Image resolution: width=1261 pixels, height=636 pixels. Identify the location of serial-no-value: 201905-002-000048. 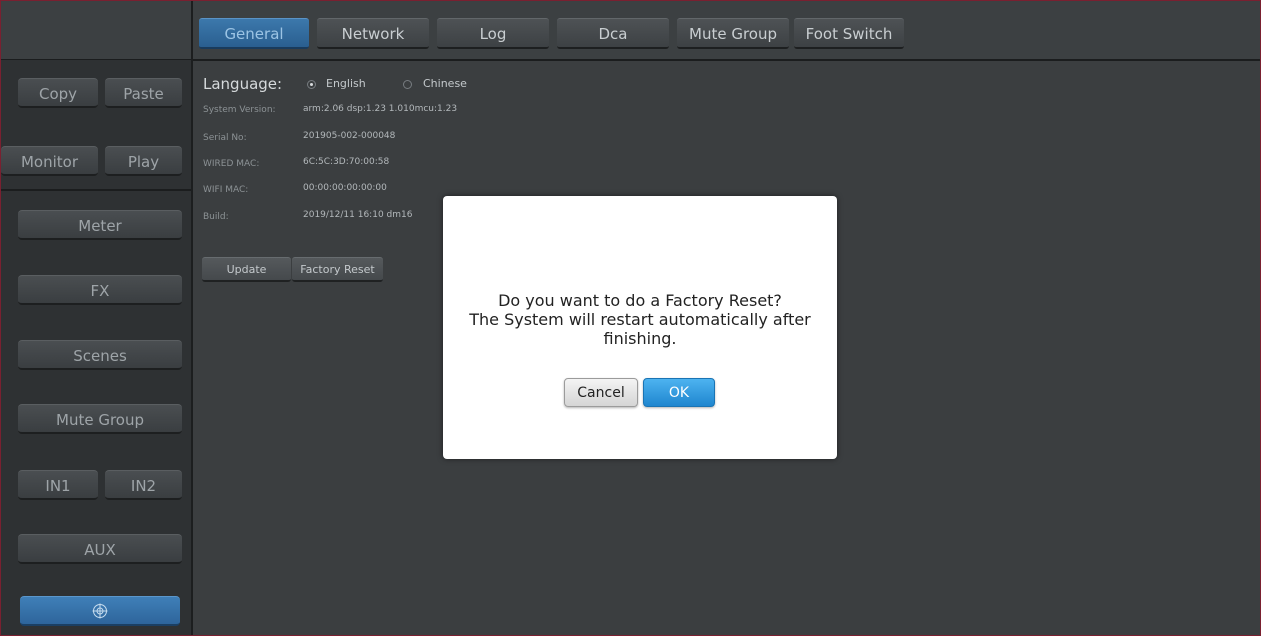
(349, 136).